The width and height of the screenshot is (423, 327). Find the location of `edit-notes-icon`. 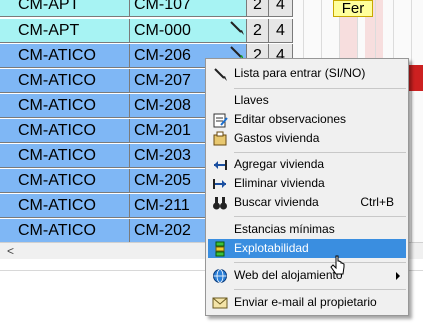

edit-notes-icon is located at coordinates (220, 120).